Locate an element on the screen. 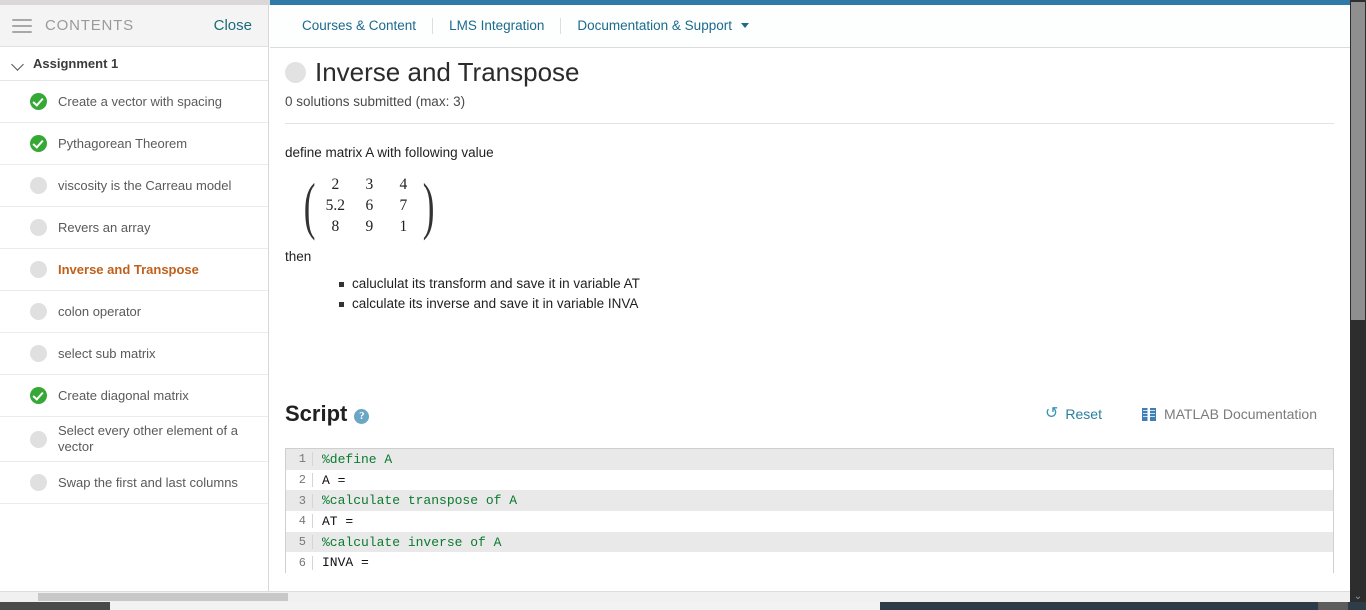 The height and width of the screenshot is (610, 1366). os-taskbar is located at coordinates (683, 606).